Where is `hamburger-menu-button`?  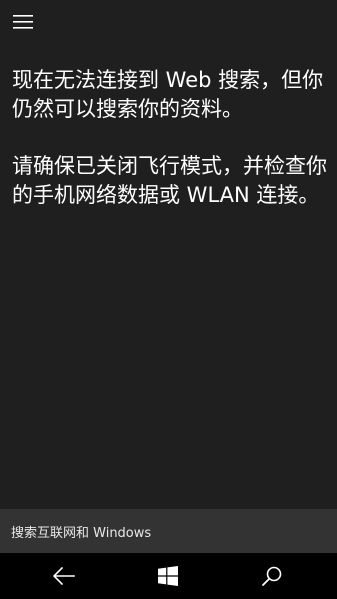 hamburger-menu-button is located at coordinates (23, 22).